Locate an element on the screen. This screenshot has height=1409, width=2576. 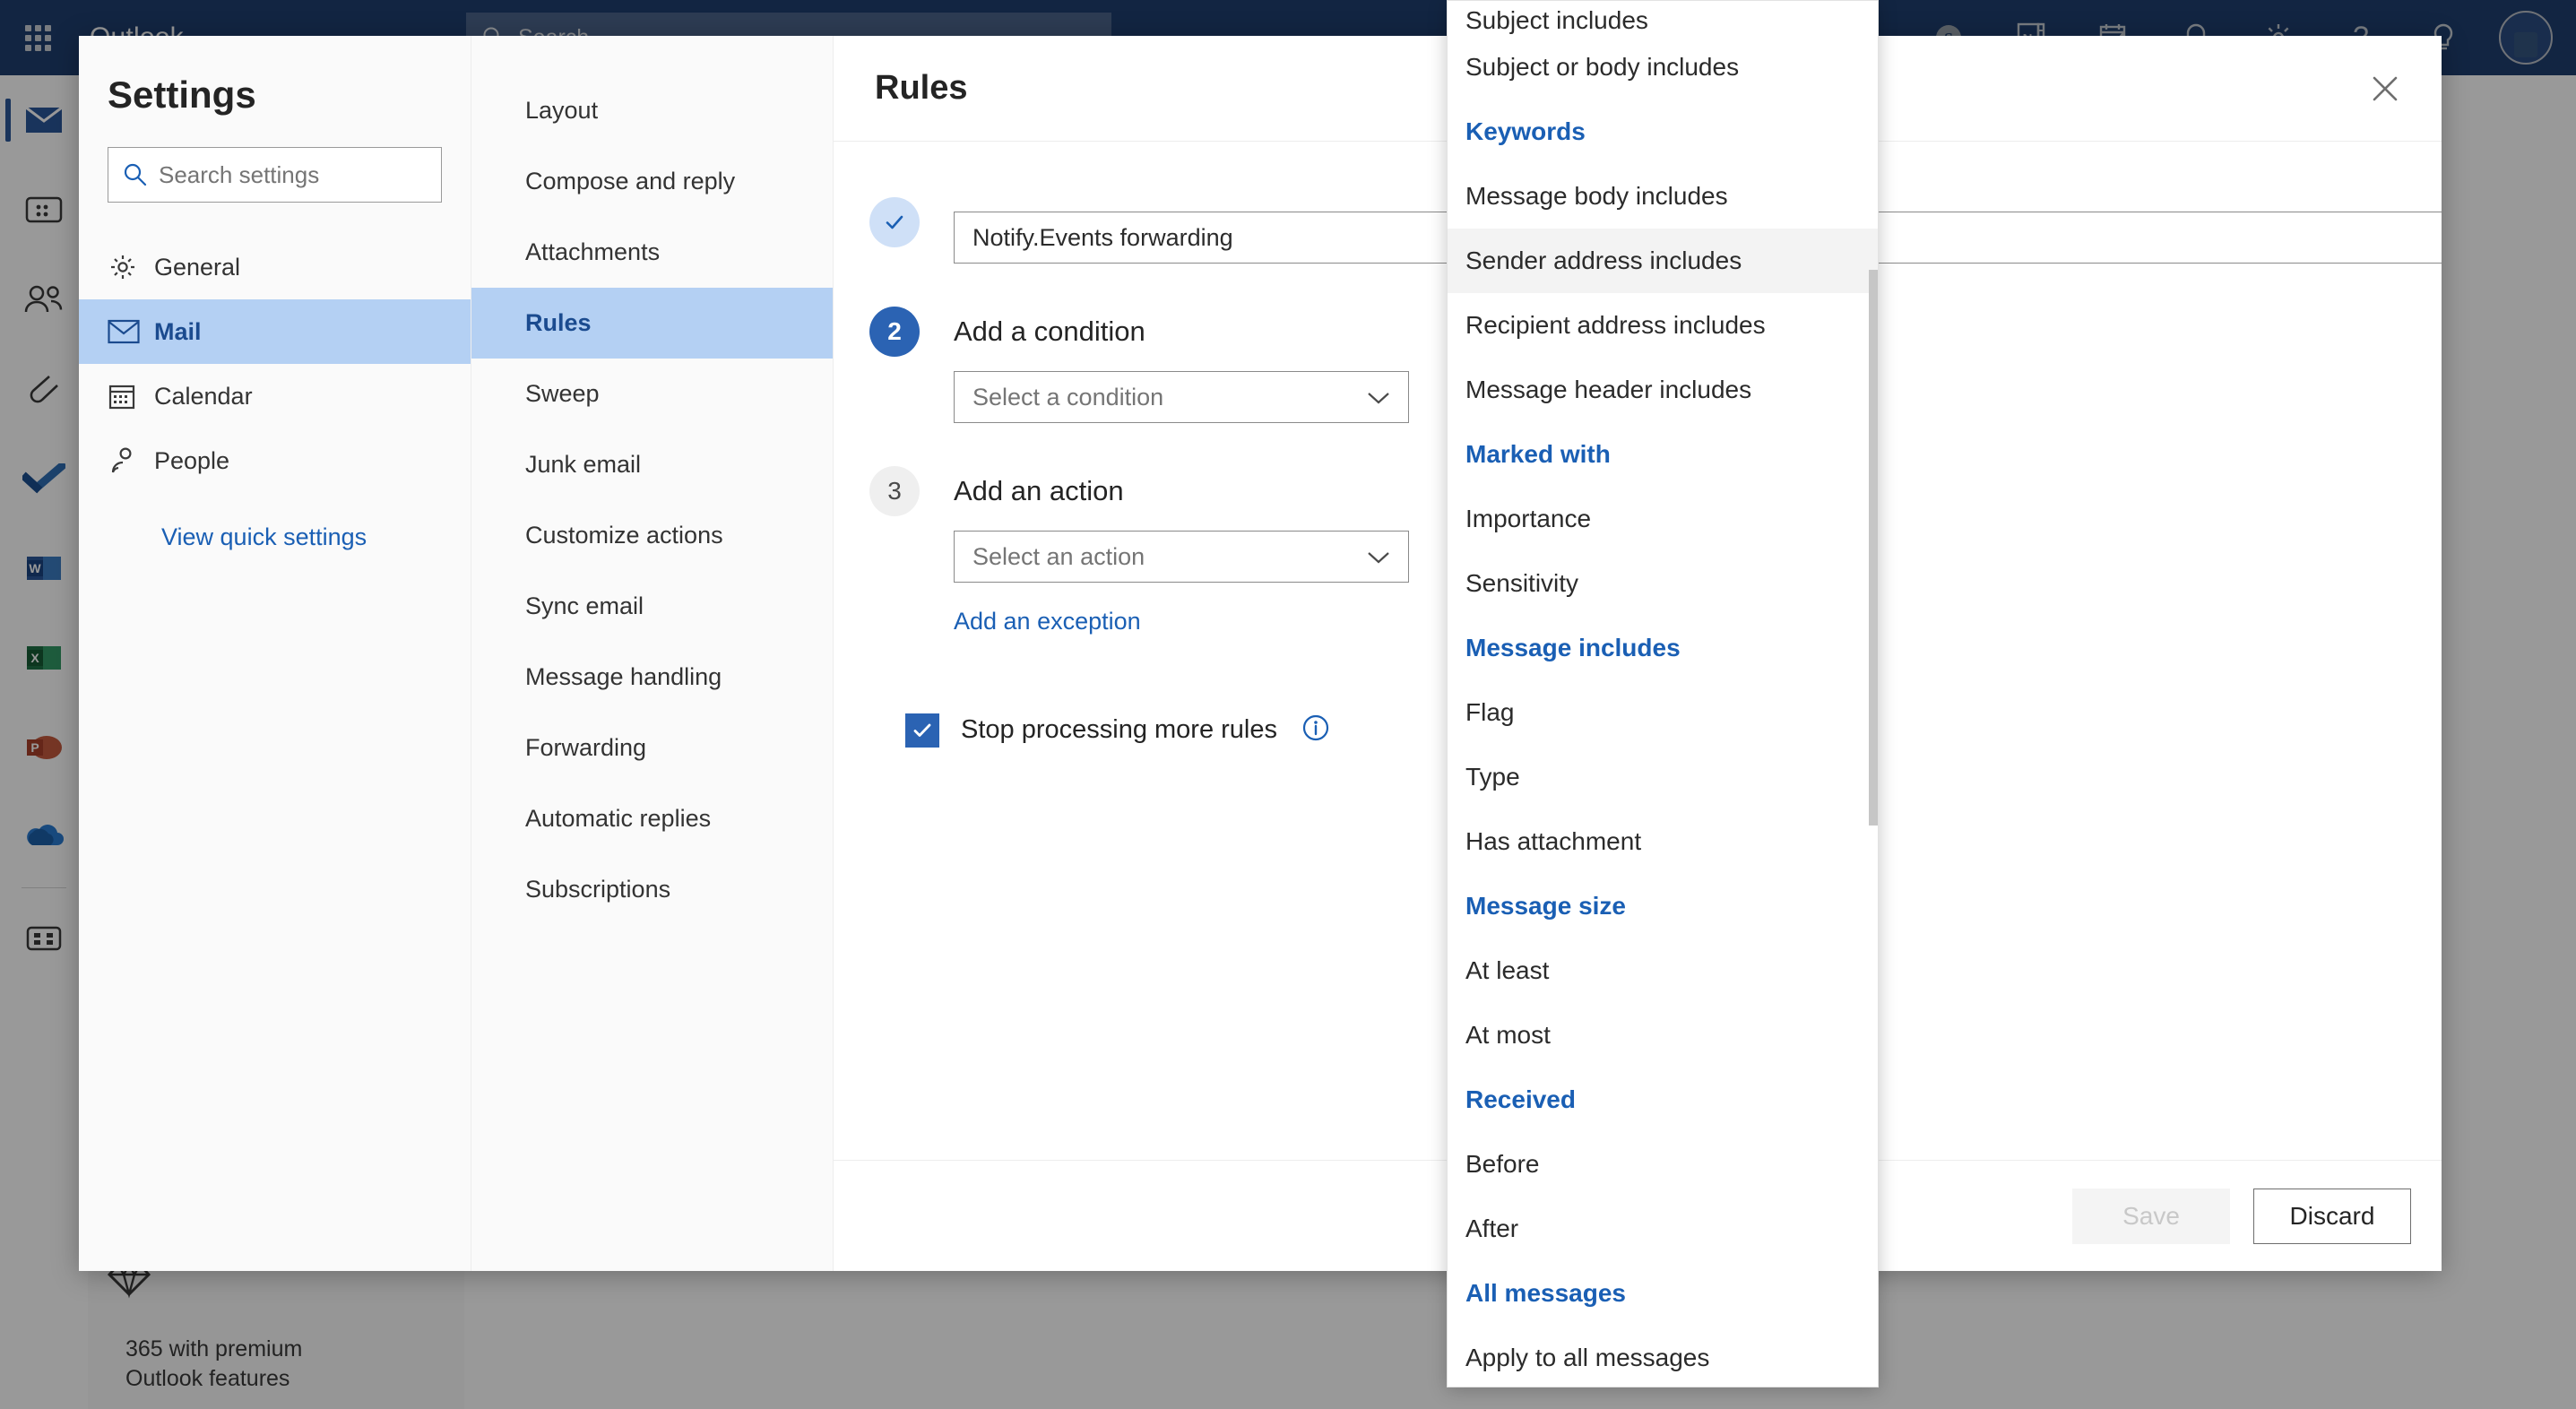
dropdown-group-header: Keywords is located at coordinates (1525, 131).